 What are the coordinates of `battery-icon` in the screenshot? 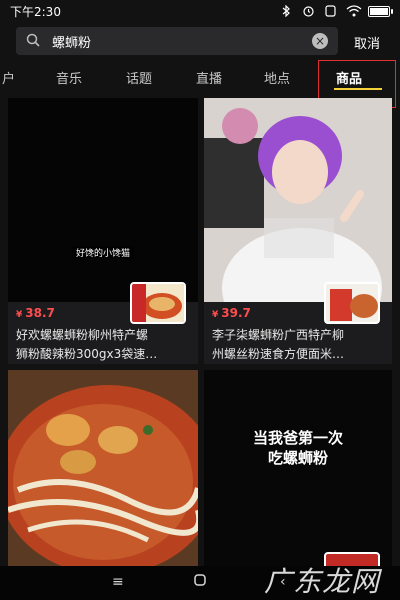 It's located at (380, 11).